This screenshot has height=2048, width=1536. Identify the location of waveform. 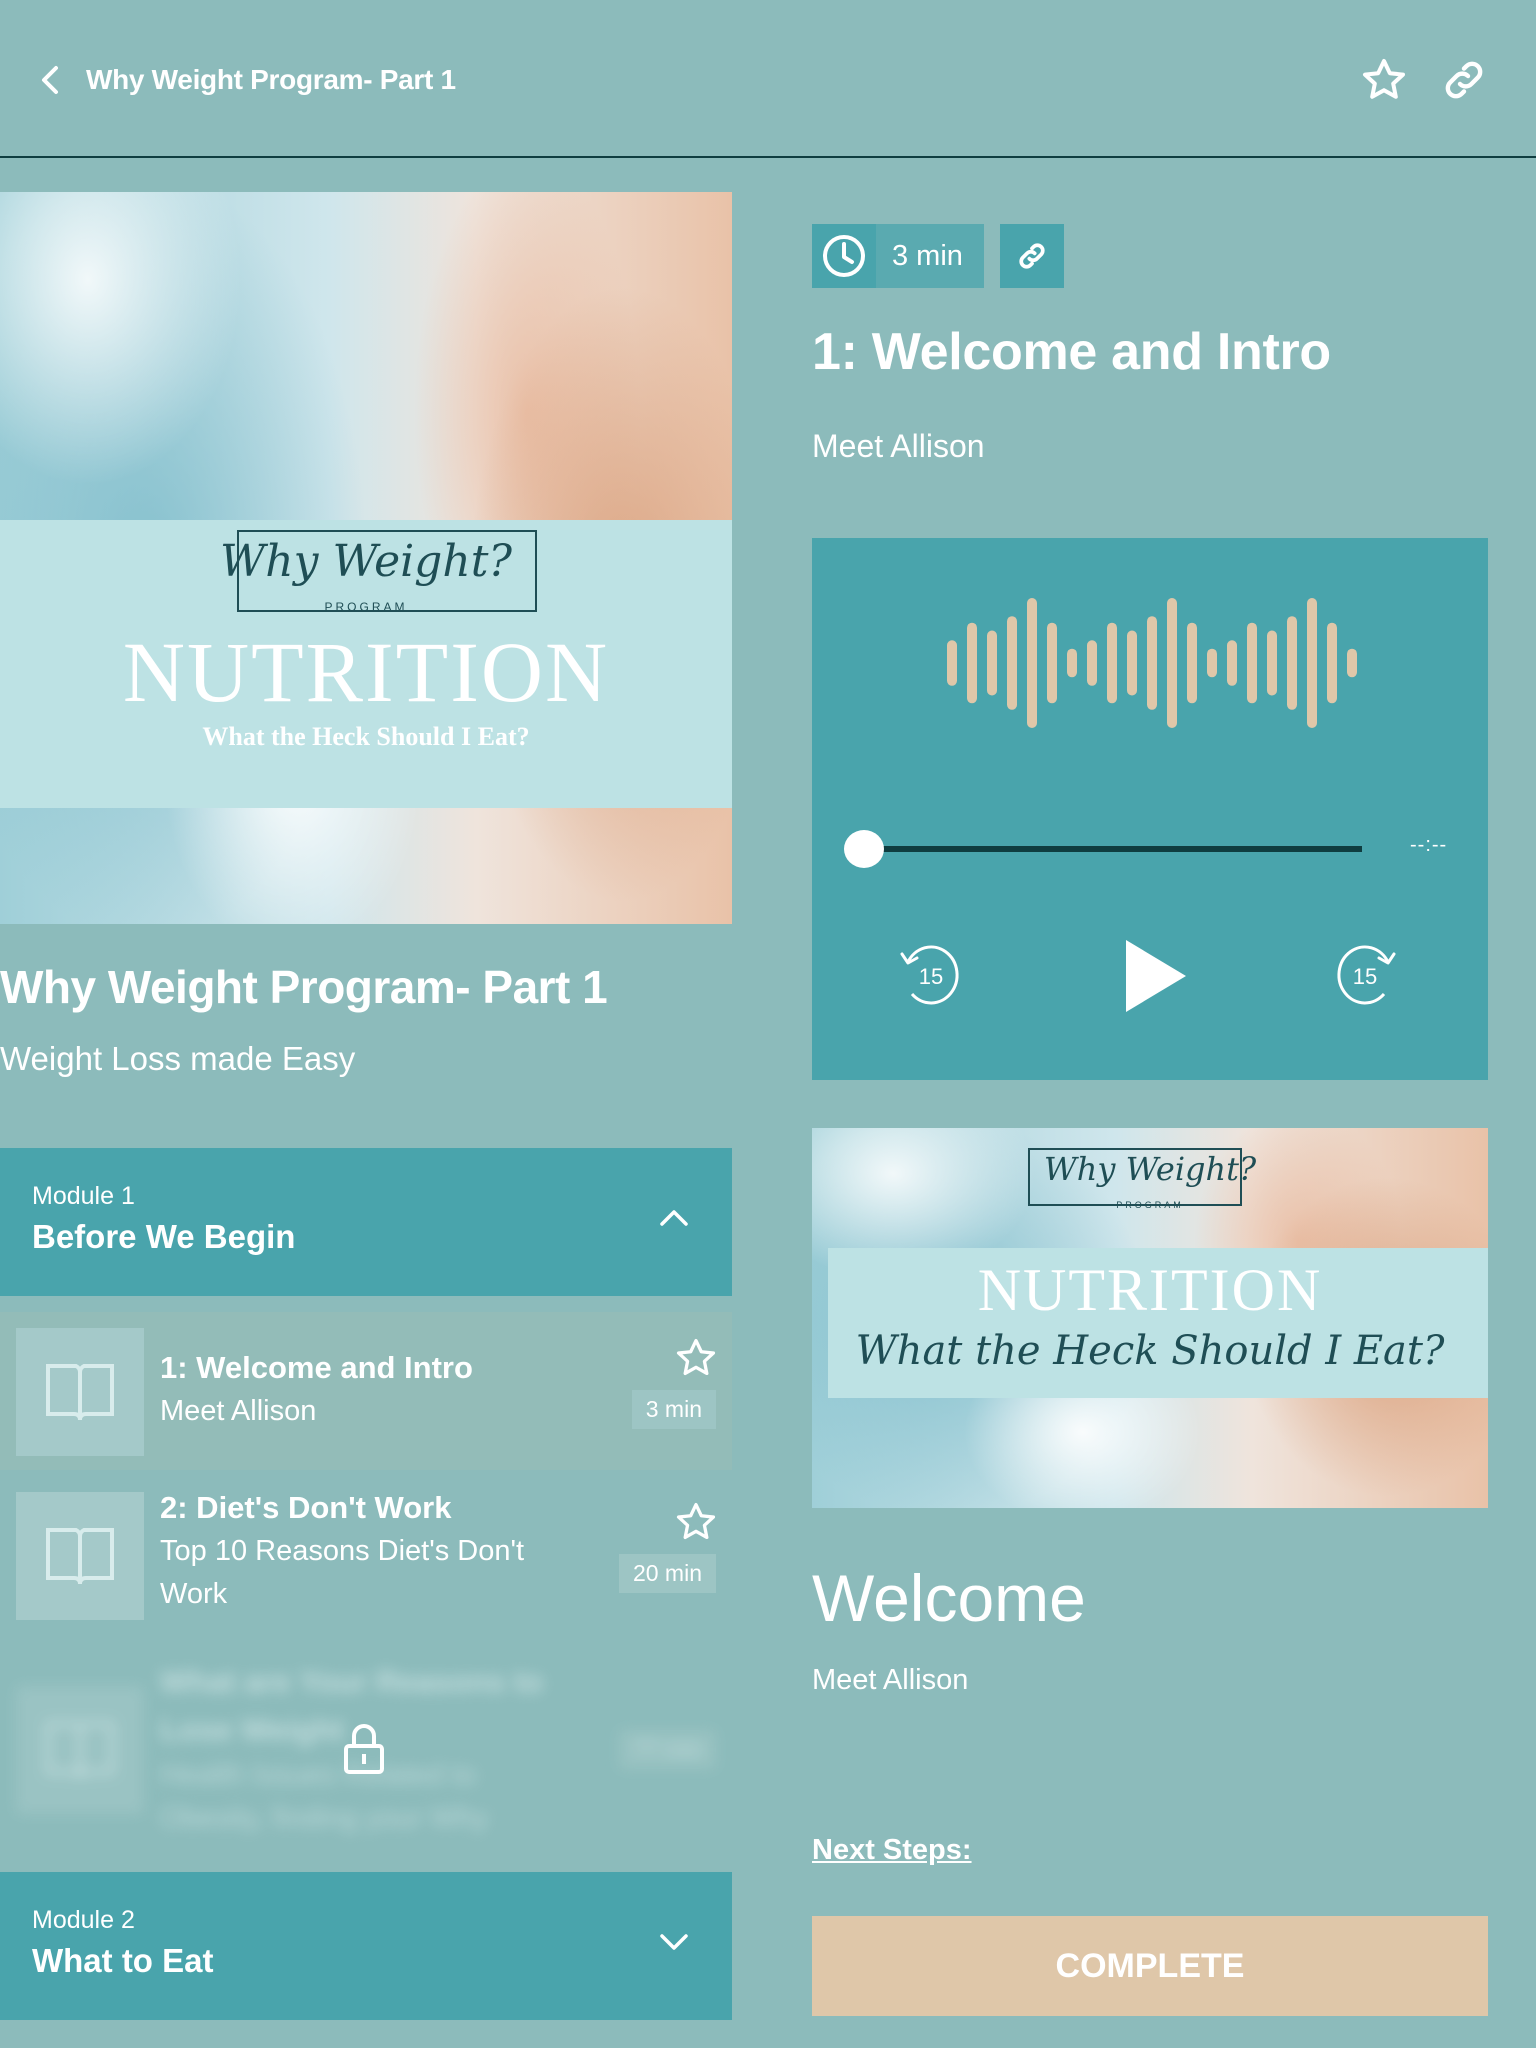
(1152, 663).